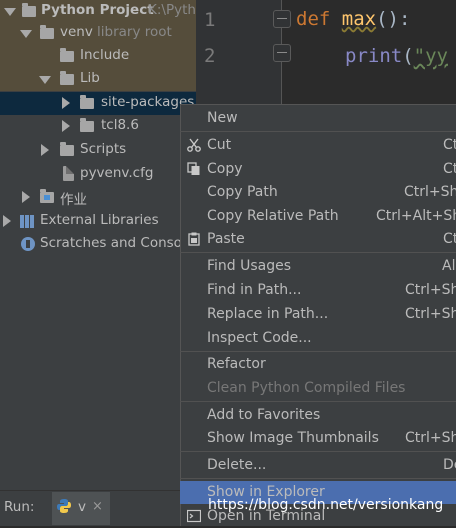  I want to click on menu-item-label: Refactor, so click(236, 364).